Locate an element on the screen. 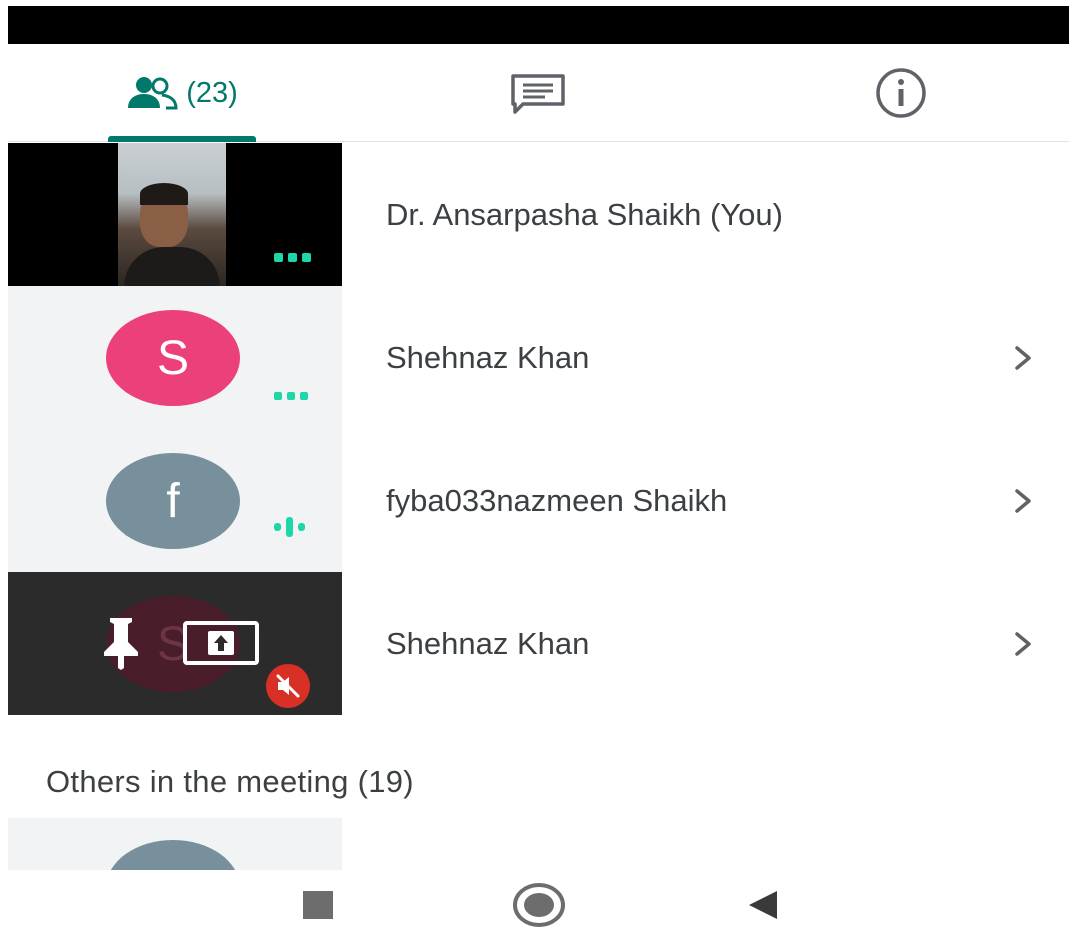 The height and width of the screenshot is (940, 1069). tab-info is located at coordinates (900, 93).